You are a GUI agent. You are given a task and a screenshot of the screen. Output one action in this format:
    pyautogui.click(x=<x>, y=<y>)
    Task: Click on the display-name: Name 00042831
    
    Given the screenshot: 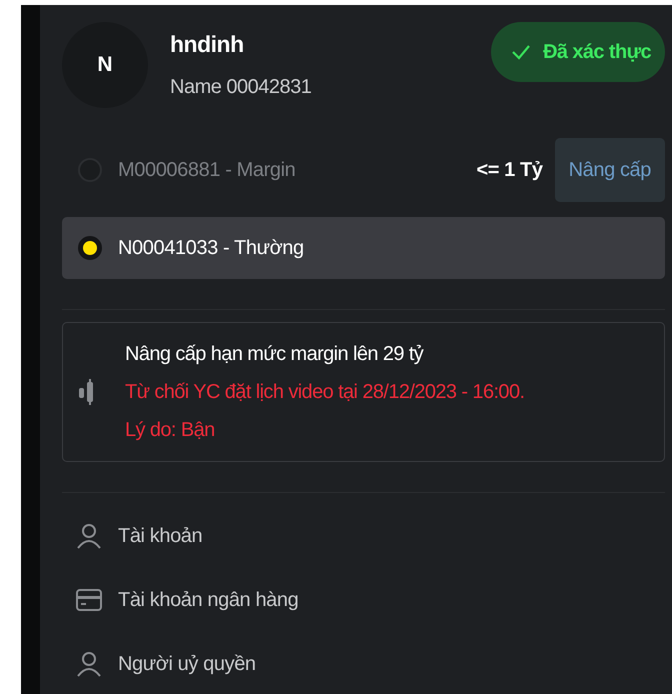 What is the action you would take?
    pyautogui.click(x=241, y=87)
    